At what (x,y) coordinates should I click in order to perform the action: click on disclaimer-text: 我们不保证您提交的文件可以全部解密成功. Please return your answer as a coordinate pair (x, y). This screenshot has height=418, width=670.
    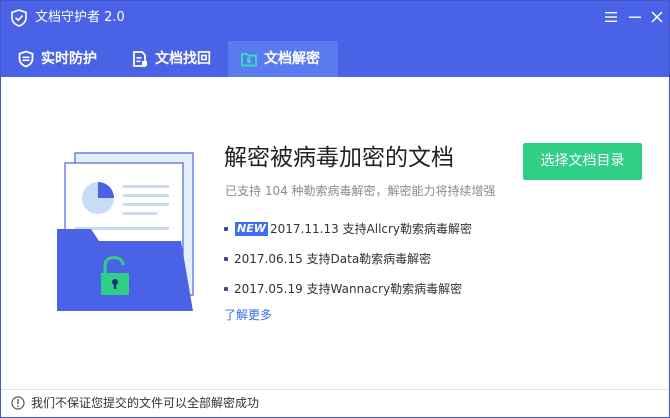
    Looking at the image, I should click on (145, 403).